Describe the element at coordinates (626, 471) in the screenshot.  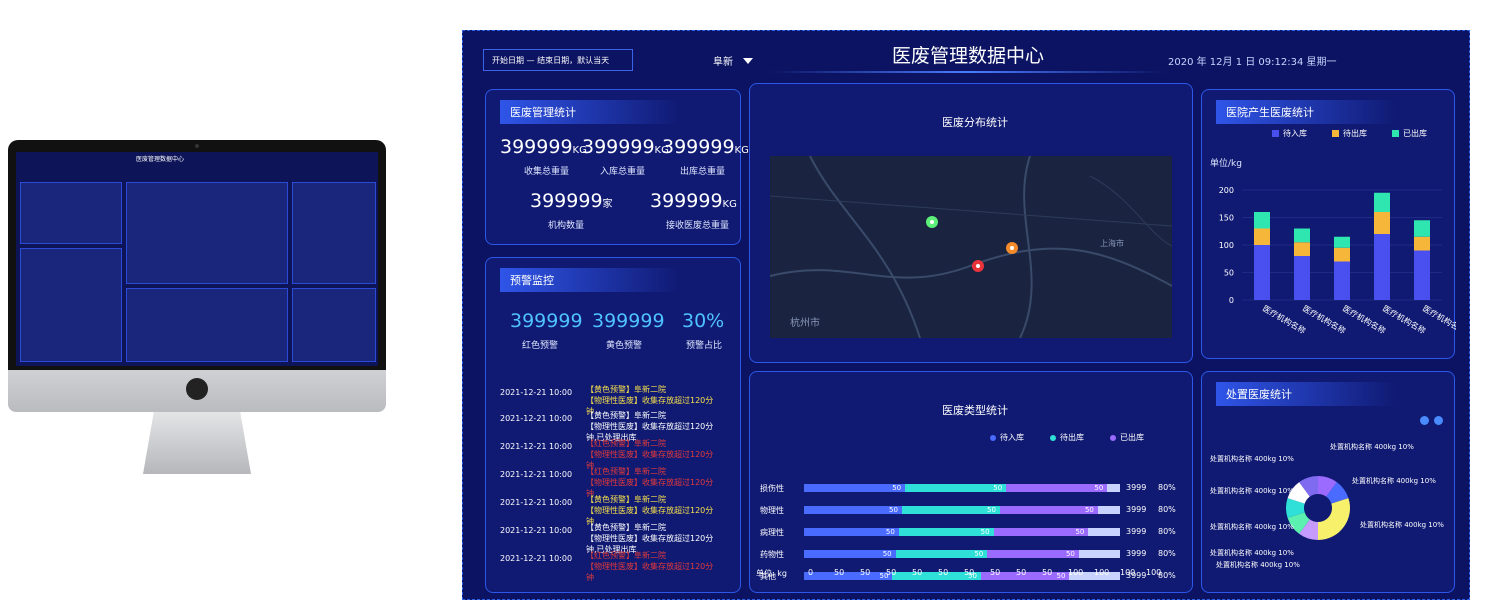
I see `warning-message-line: 【红色预警】阜新二院` at that location.